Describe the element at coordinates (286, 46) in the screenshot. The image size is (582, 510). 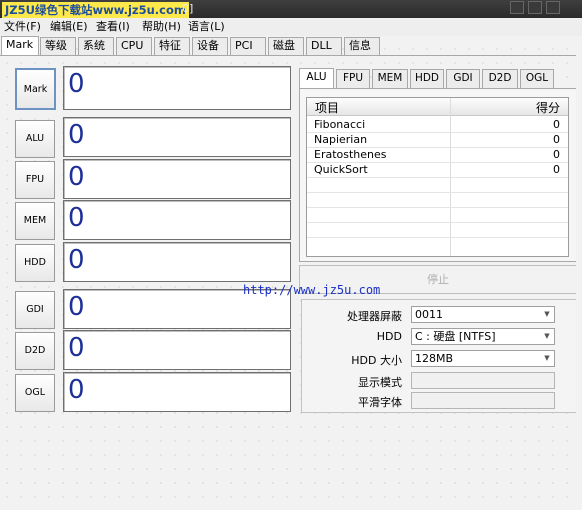
I see `tab-disk: 磁盘` at that location.